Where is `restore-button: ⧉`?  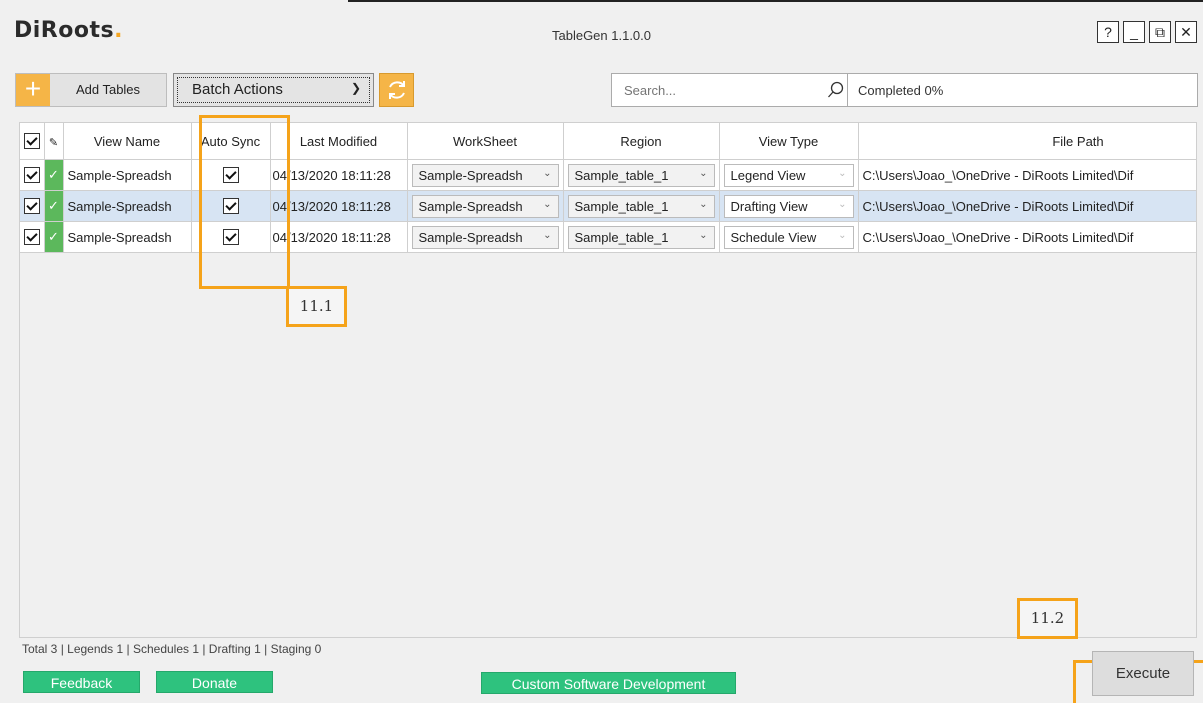 restore-button: ⧉ is located at coordinates (1160, 32).